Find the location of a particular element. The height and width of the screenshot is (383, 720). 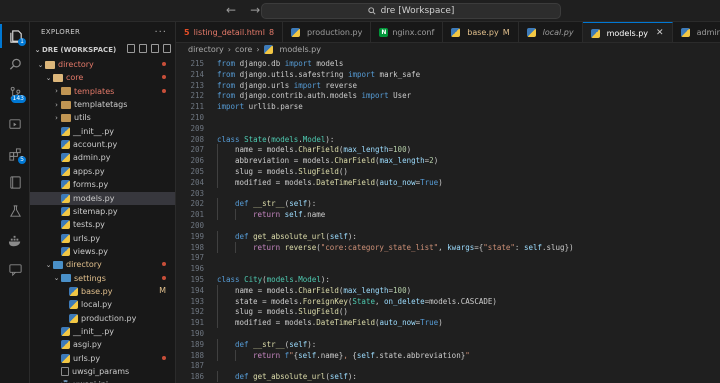

tree-item-label: asgi.py is located at coordinates (87, 345).